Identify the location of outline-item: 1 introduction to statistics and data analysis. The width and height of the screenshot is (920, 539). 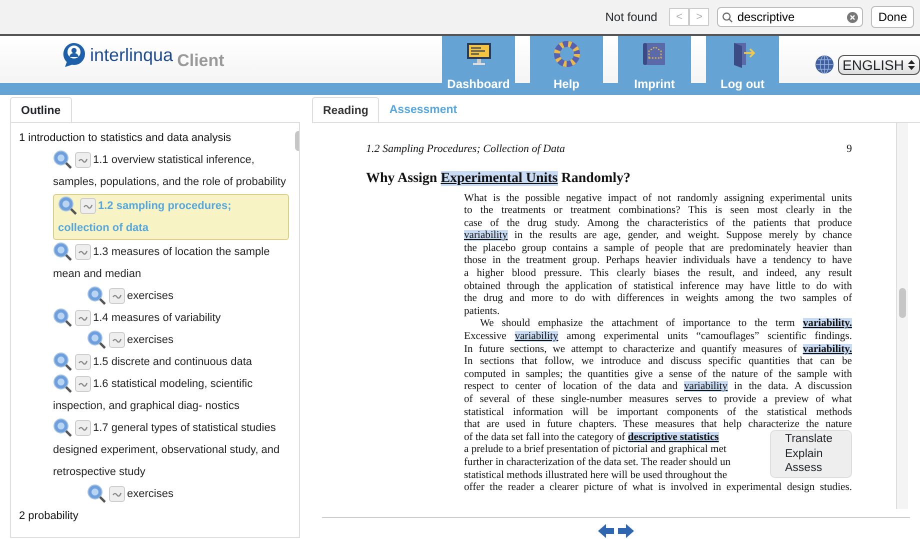
(154, 138).